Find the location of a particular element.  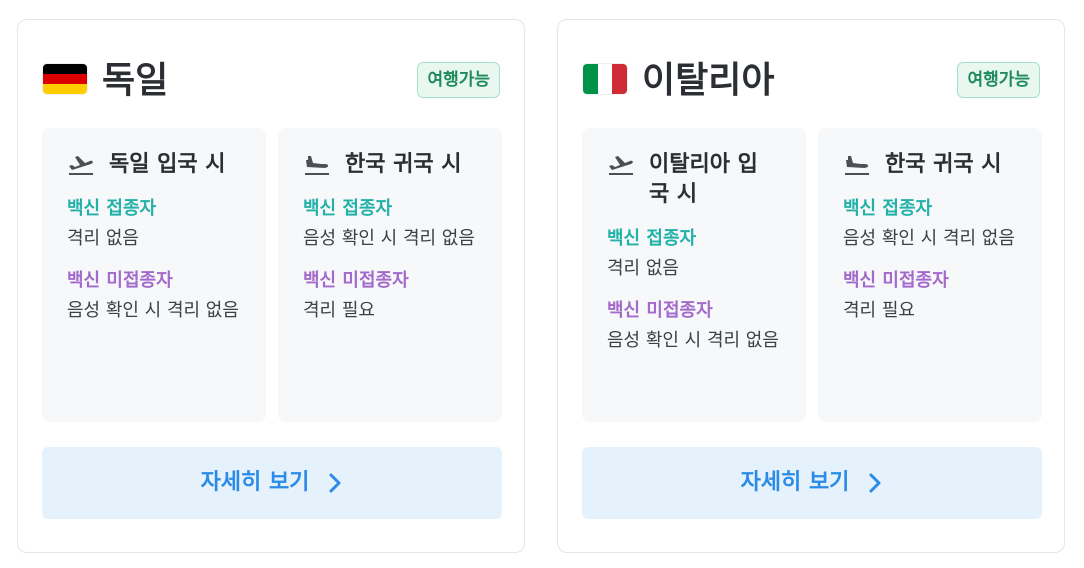

country-name: 이탈리아 is located at coordinates (708, 80).